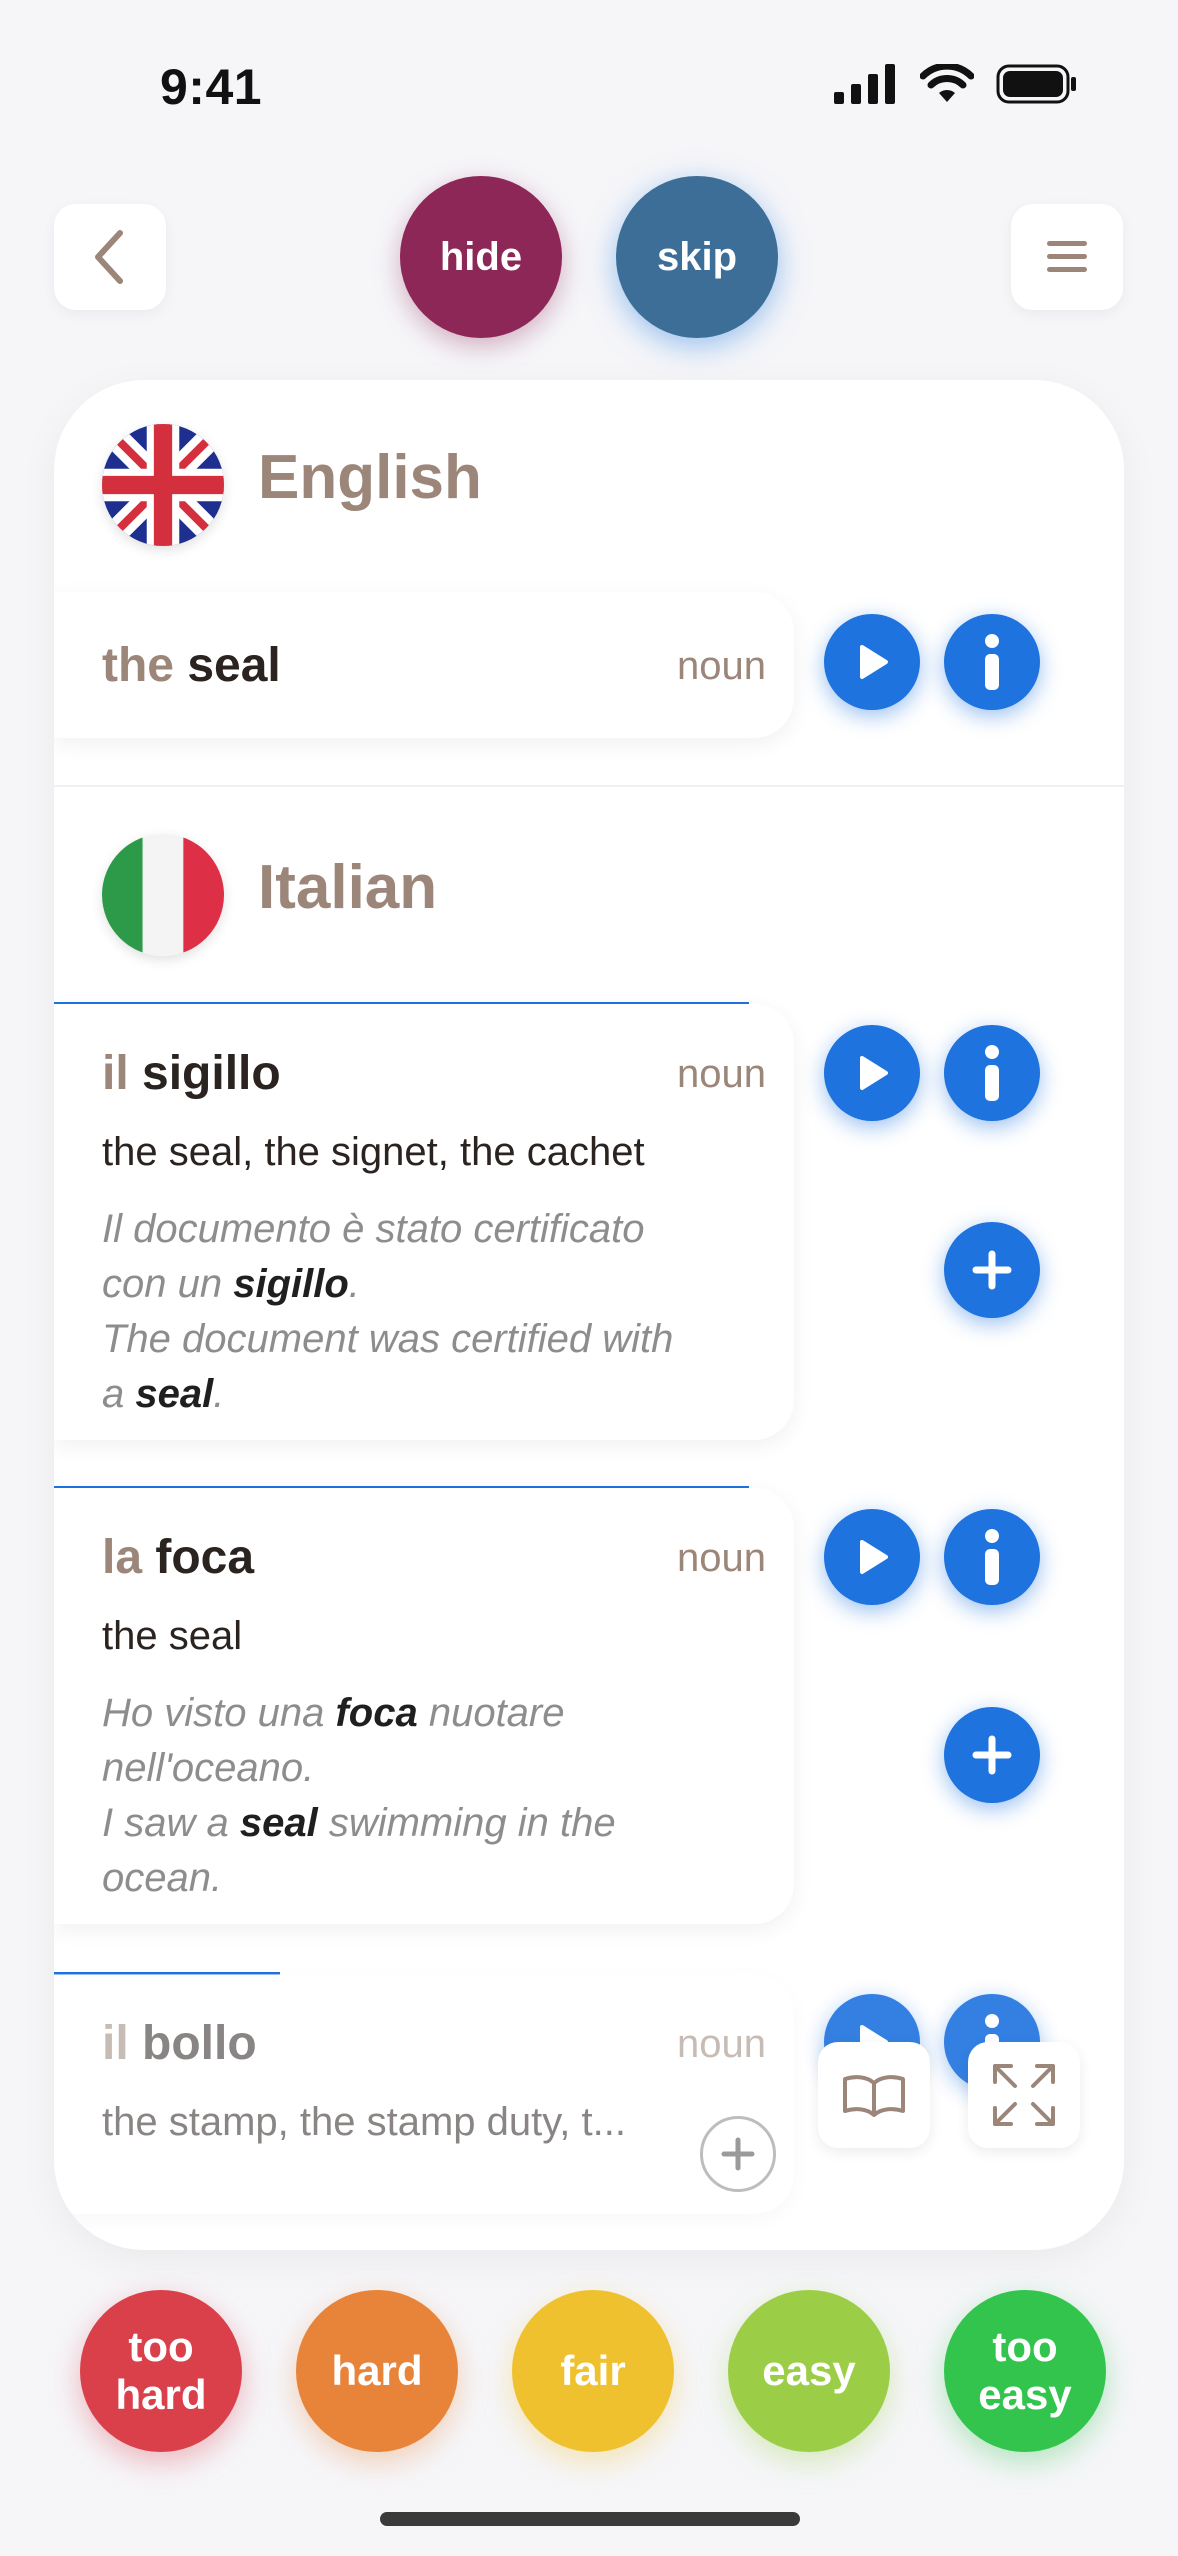  I want to click on easy-label: easy, so click(809, 2370).